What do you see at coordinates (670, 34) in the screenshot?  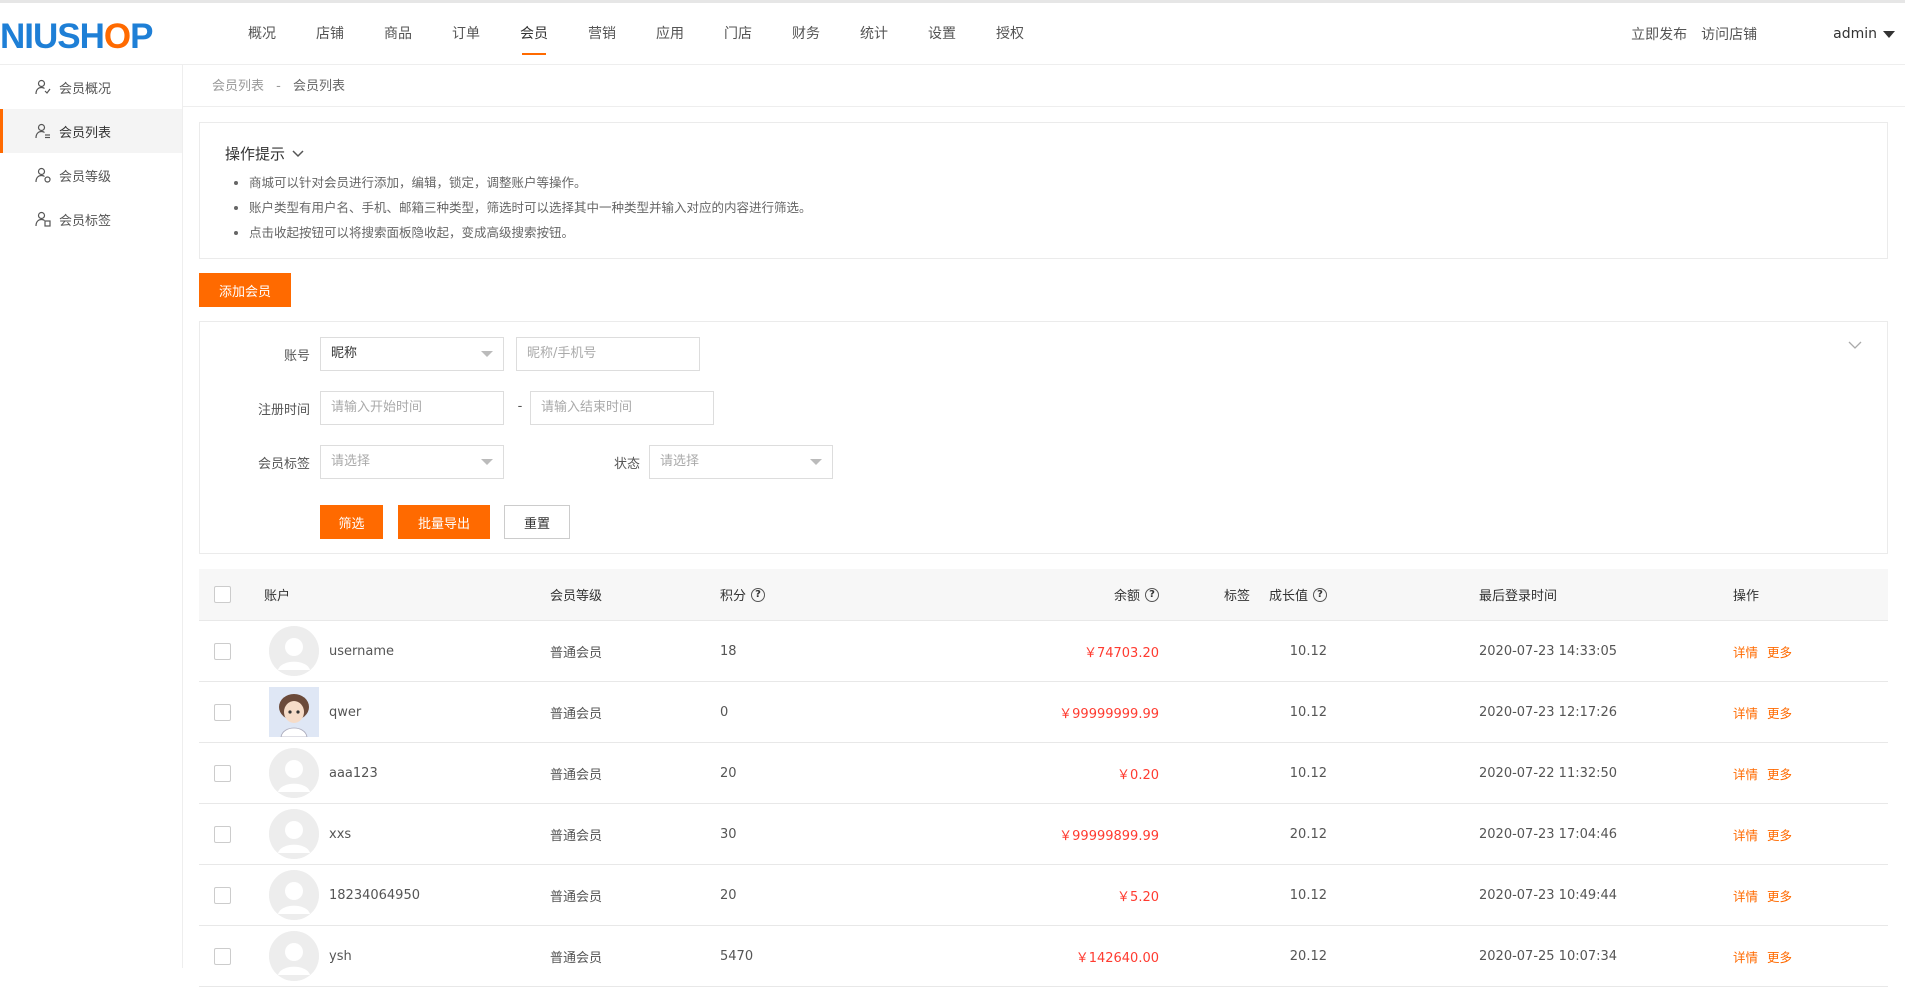 I see `nav-item: 应用` at bounding box center [670, 34].